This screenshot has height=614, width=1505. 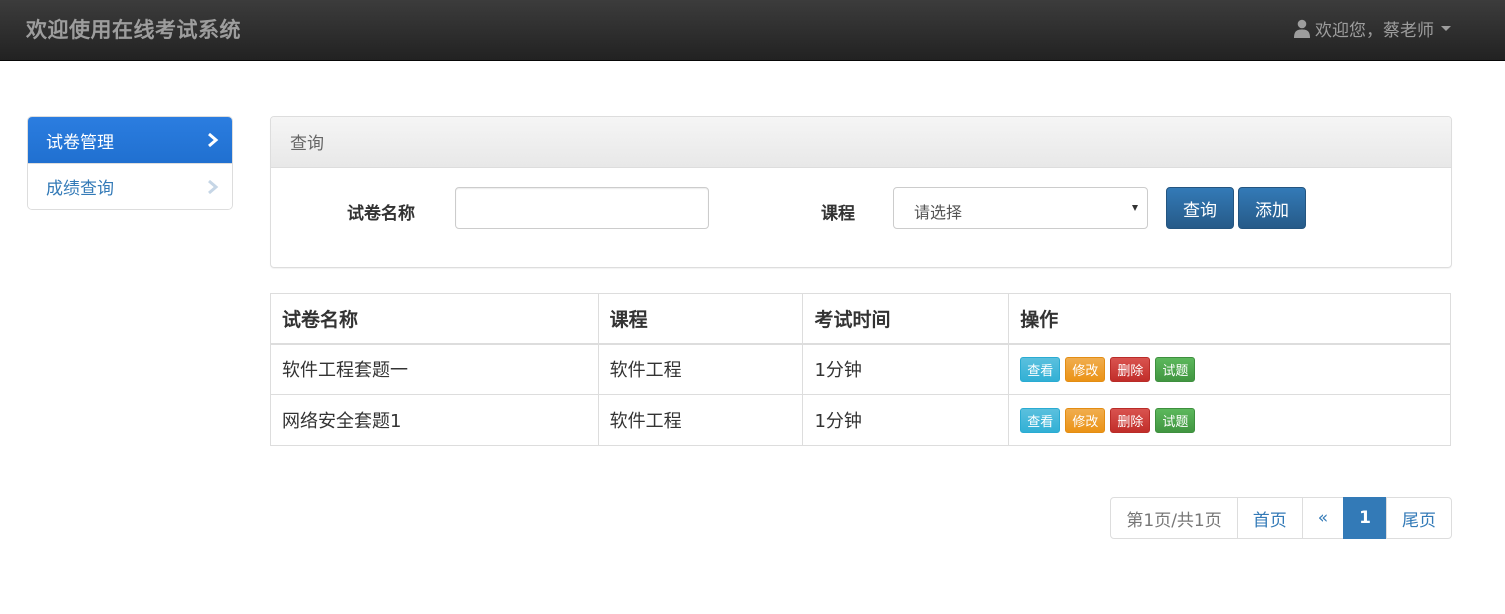 I want to click on pagination: 第1页/共1页 首页 « 1 尾页, so click(x=1281, y=518).